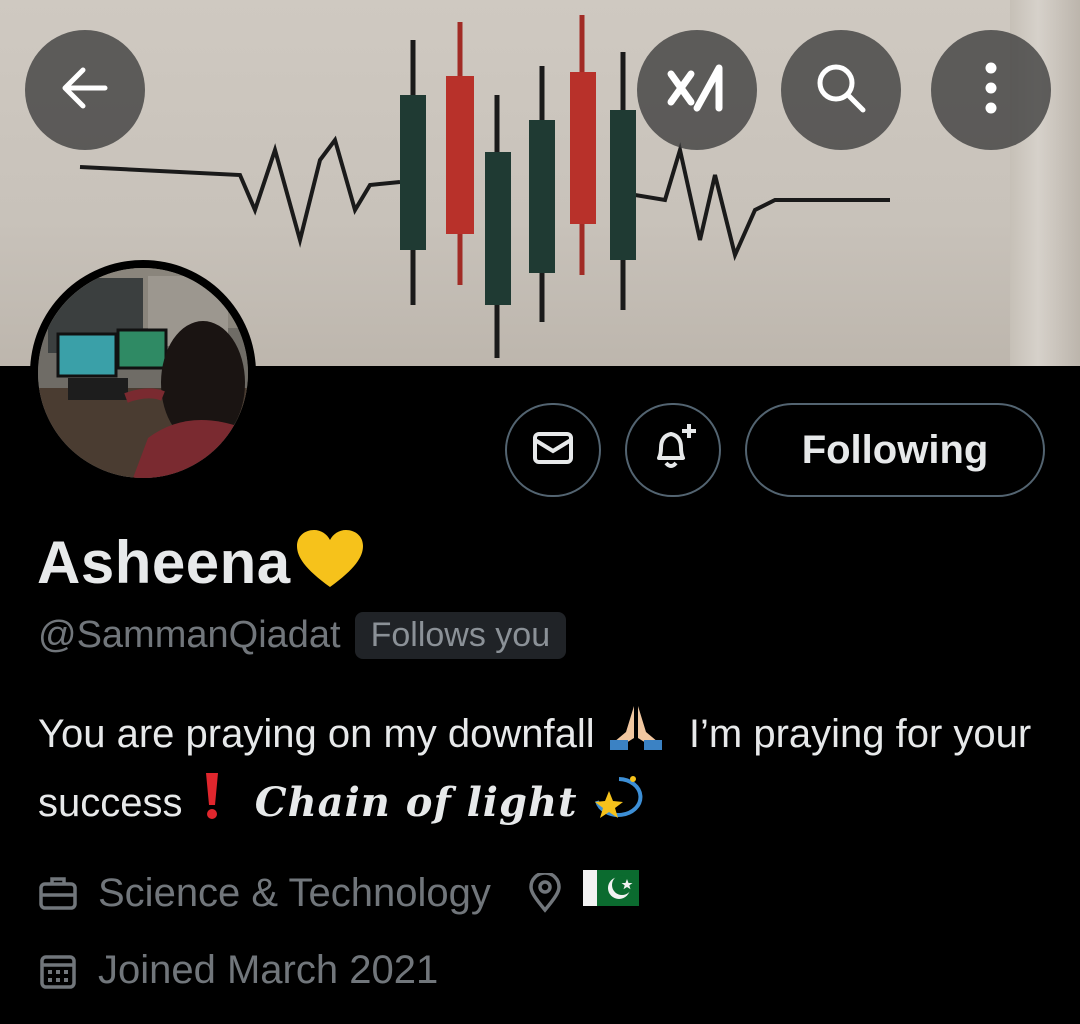 The image size is (1080, 1024). I want to click on location-pin-icon, so click(545, 893).